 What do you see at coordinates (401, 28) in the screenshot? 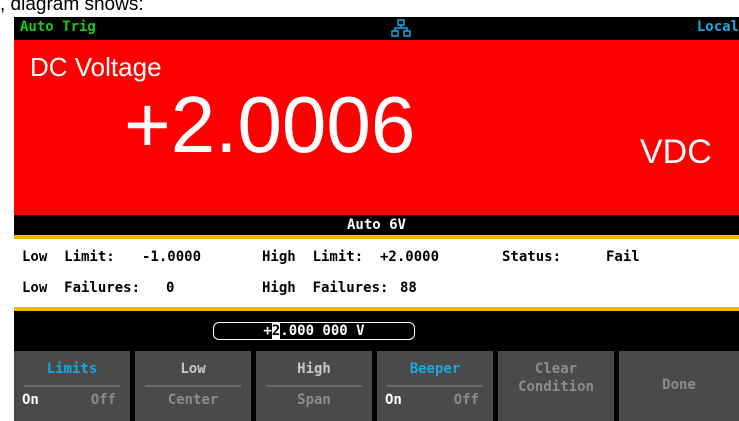
I see `network-icon` at bounding box center [401, 28].